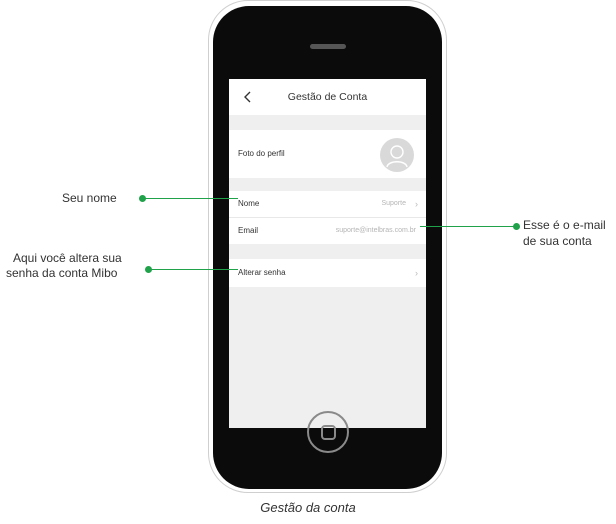 The image size is (616, 524). I want to click on home-button, so click(328, 432).